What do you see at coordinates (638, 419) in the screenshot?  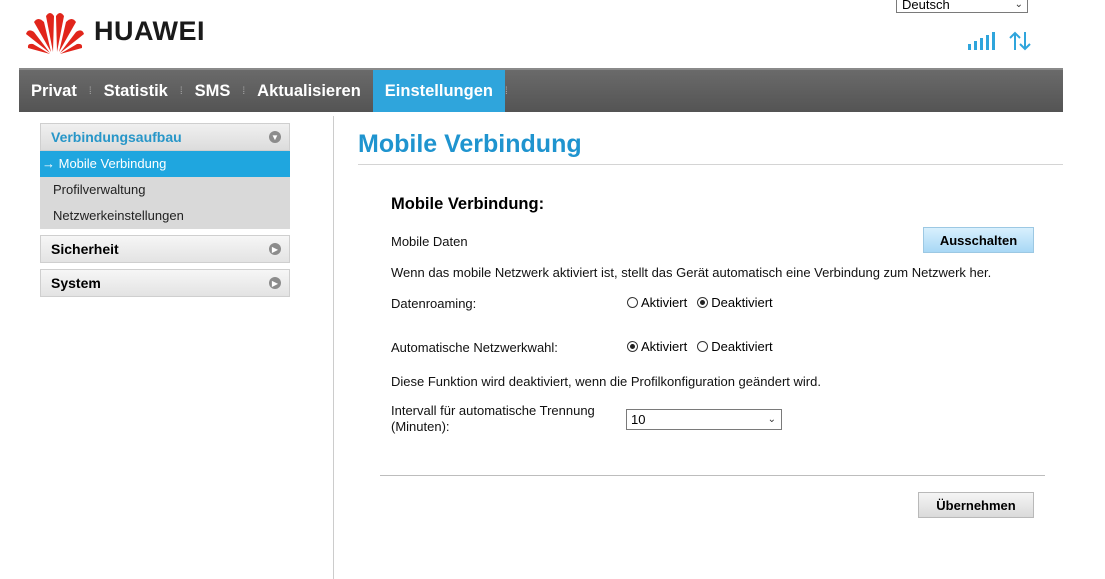 I see `interval-value: 10` at bounding box center [638, 419].